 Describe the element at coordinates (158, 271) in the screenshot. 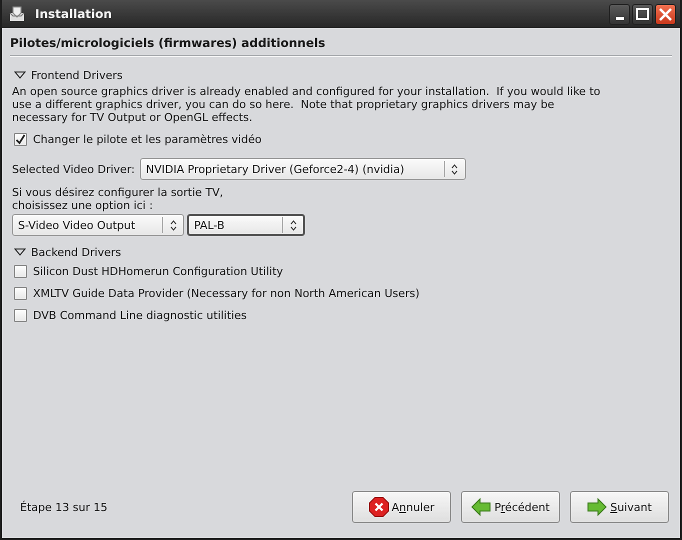

I see `checkbox-label: Silicon Dust HDHomerun Configuration Utility` at that location.